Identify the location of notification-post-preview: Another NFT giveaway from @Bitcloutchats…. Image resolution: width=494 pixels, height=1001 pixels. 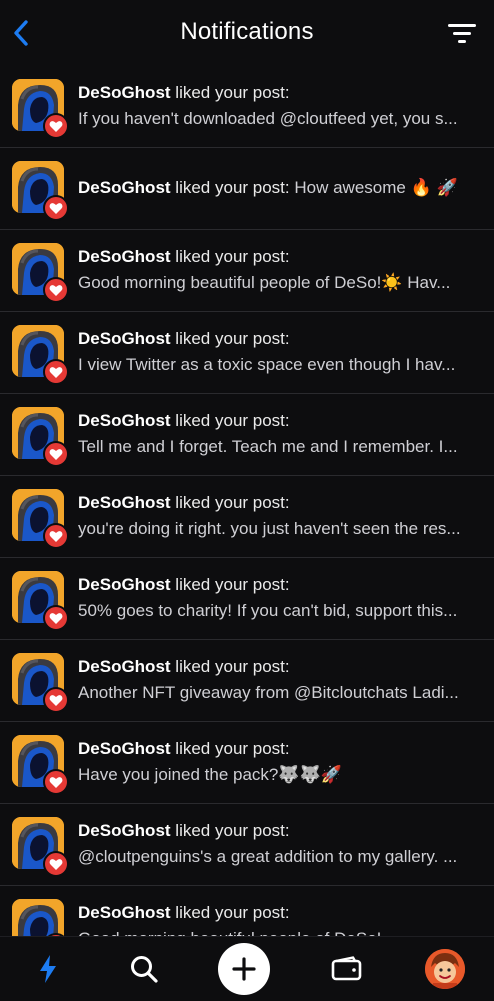
(268, 692).